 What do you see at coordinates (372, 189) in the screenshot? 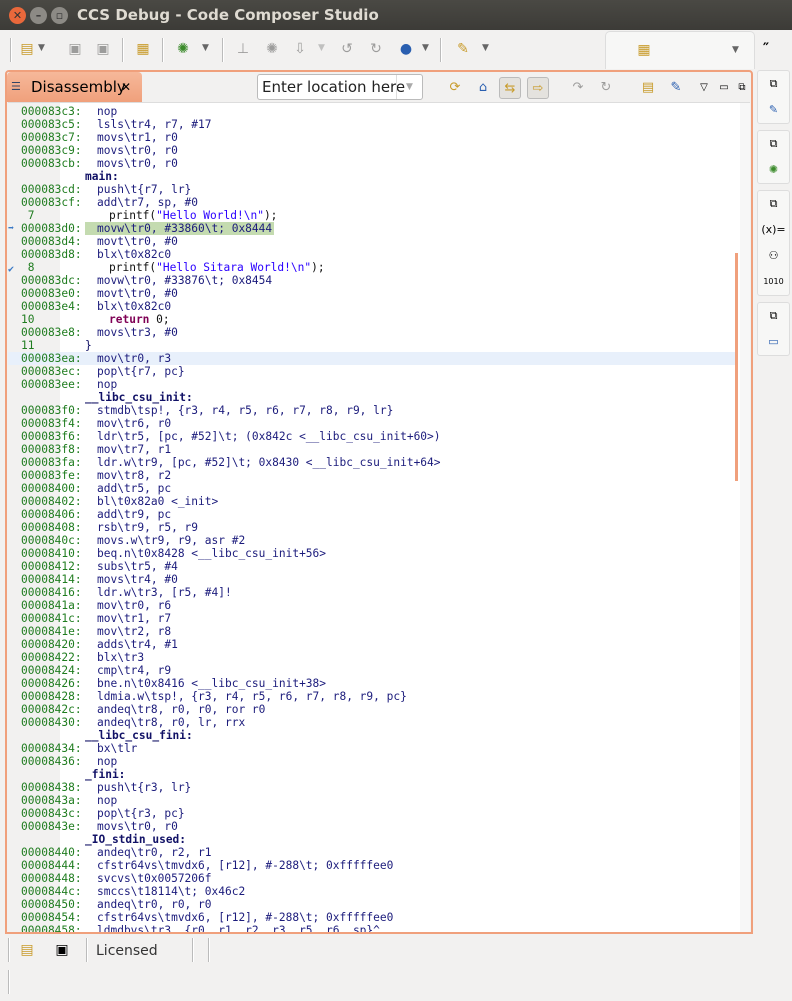
I see `disassembly-row: 000083cd: push\t{r7, lr}` at bounding box center [372, 189].